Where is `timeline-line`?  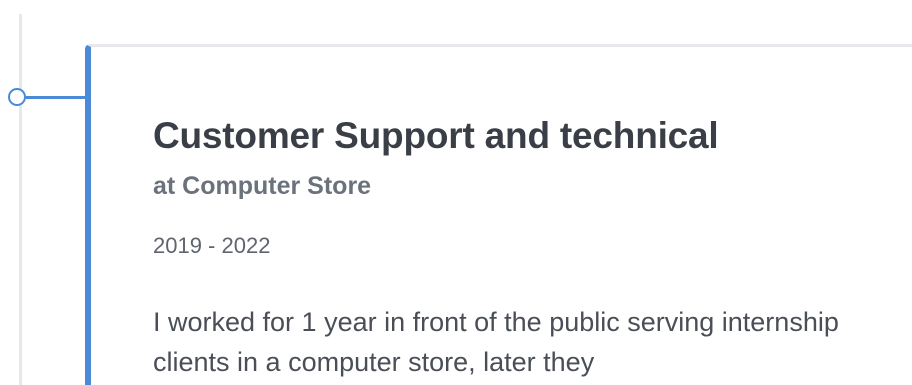
timeline-line is located at coordinates (20, 199).